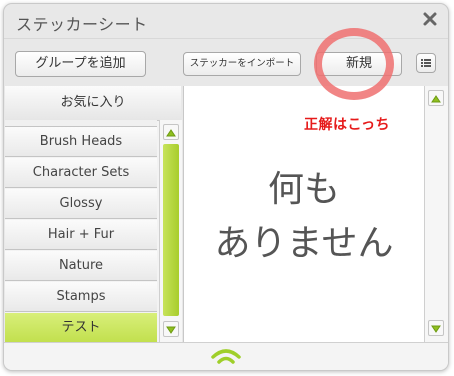 The width and height of the screenshot is (454, 376). I want to click on toolbar: グループを追加 ステッカーをインポート 新規, so click(226, 62).